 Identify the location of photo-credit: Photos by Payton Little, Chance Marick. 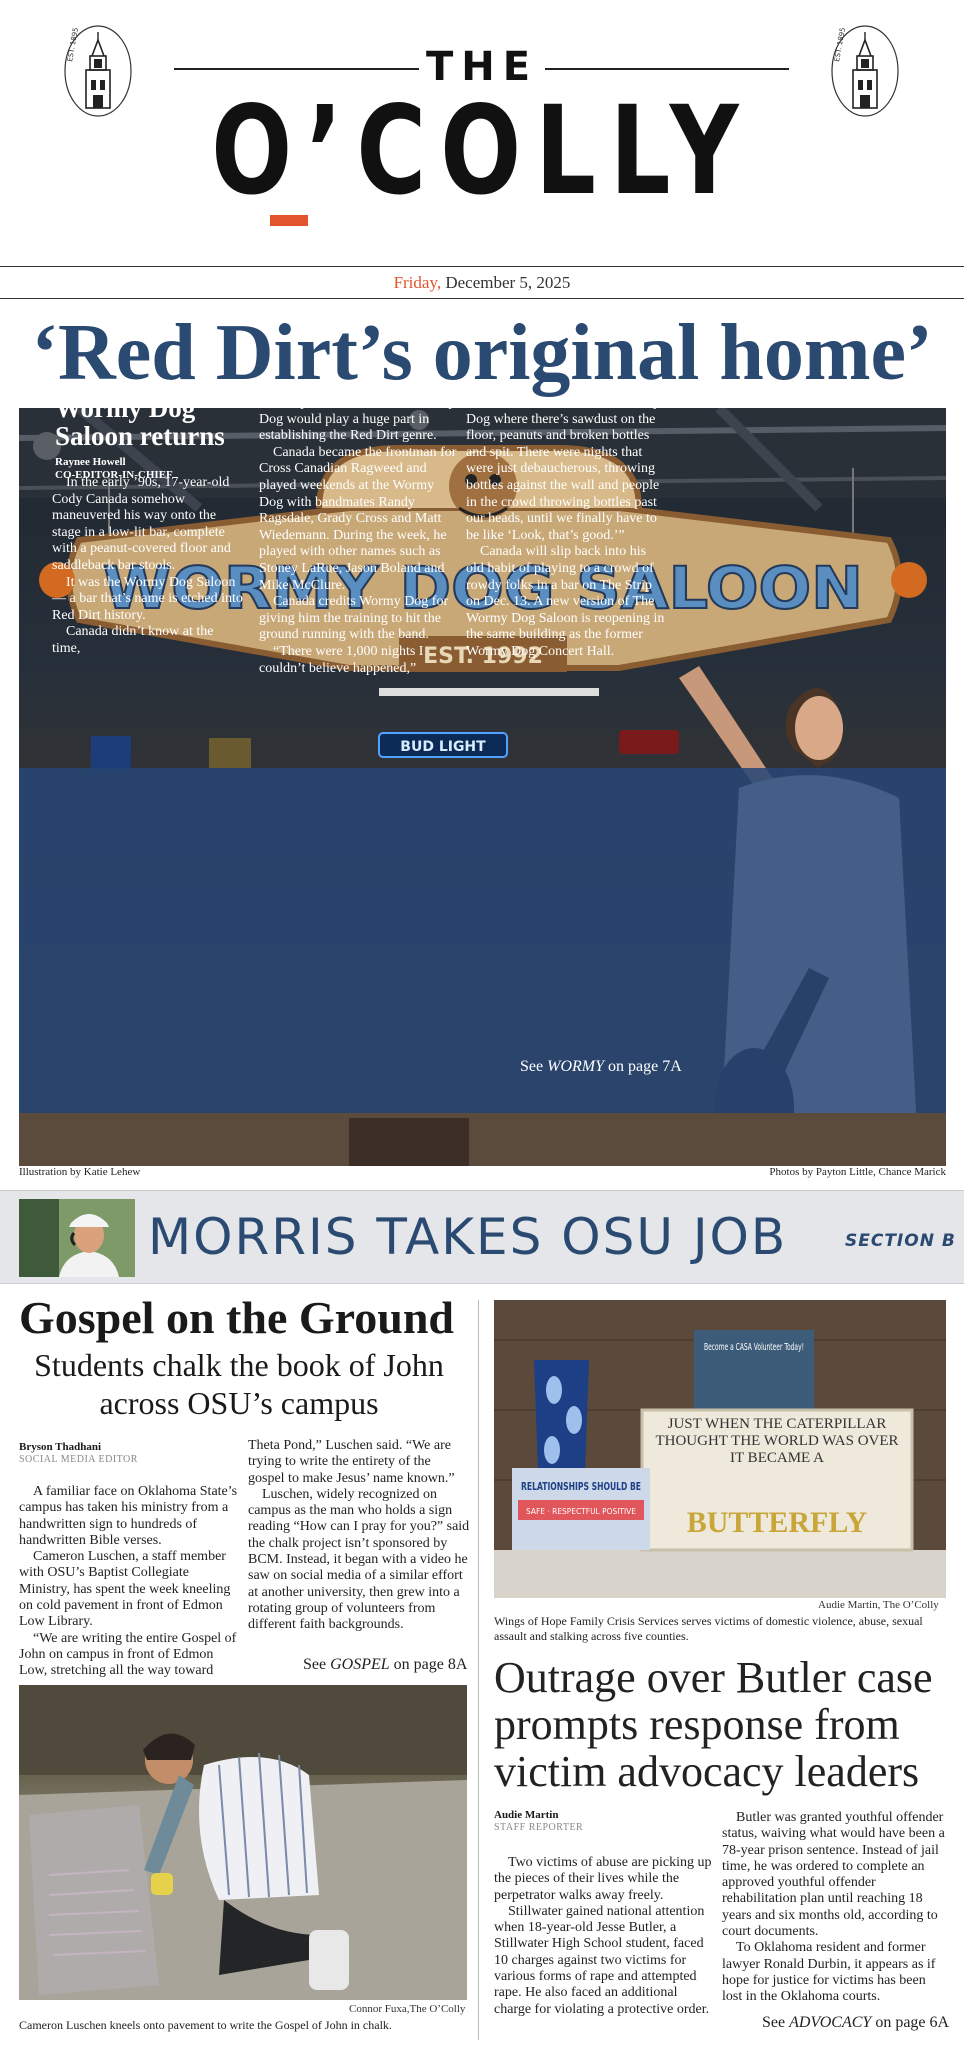
(857, 1172).